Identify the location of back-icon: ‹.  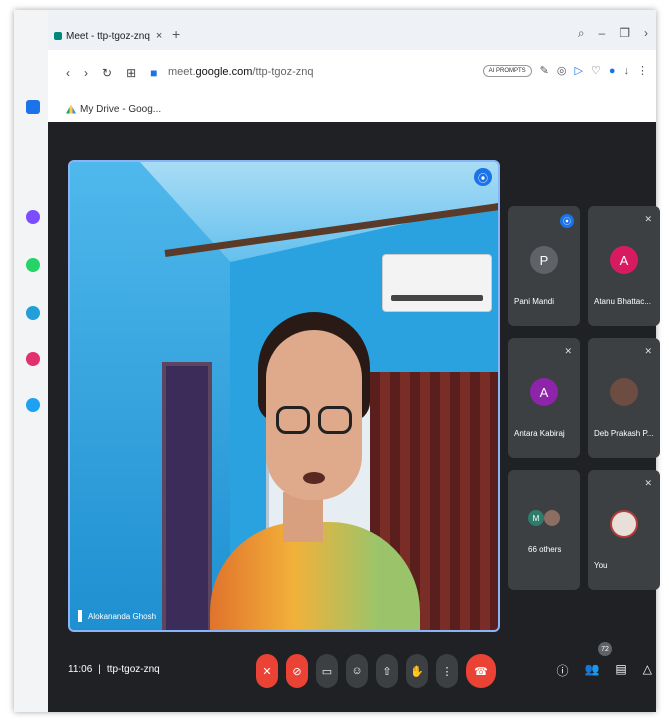
(68, 73).